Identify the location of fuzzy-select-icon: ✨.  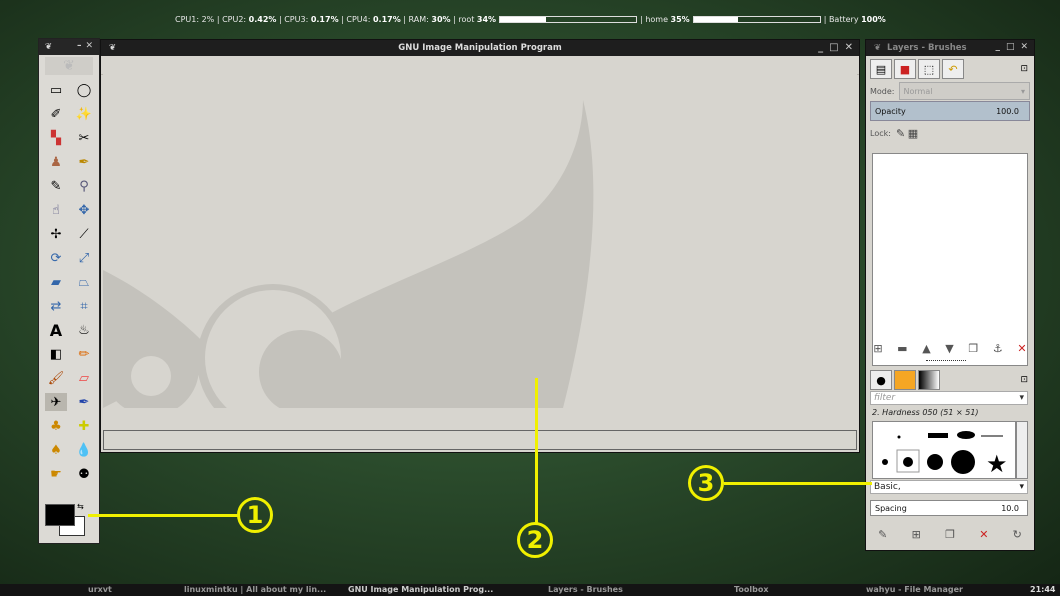
(84, 114).